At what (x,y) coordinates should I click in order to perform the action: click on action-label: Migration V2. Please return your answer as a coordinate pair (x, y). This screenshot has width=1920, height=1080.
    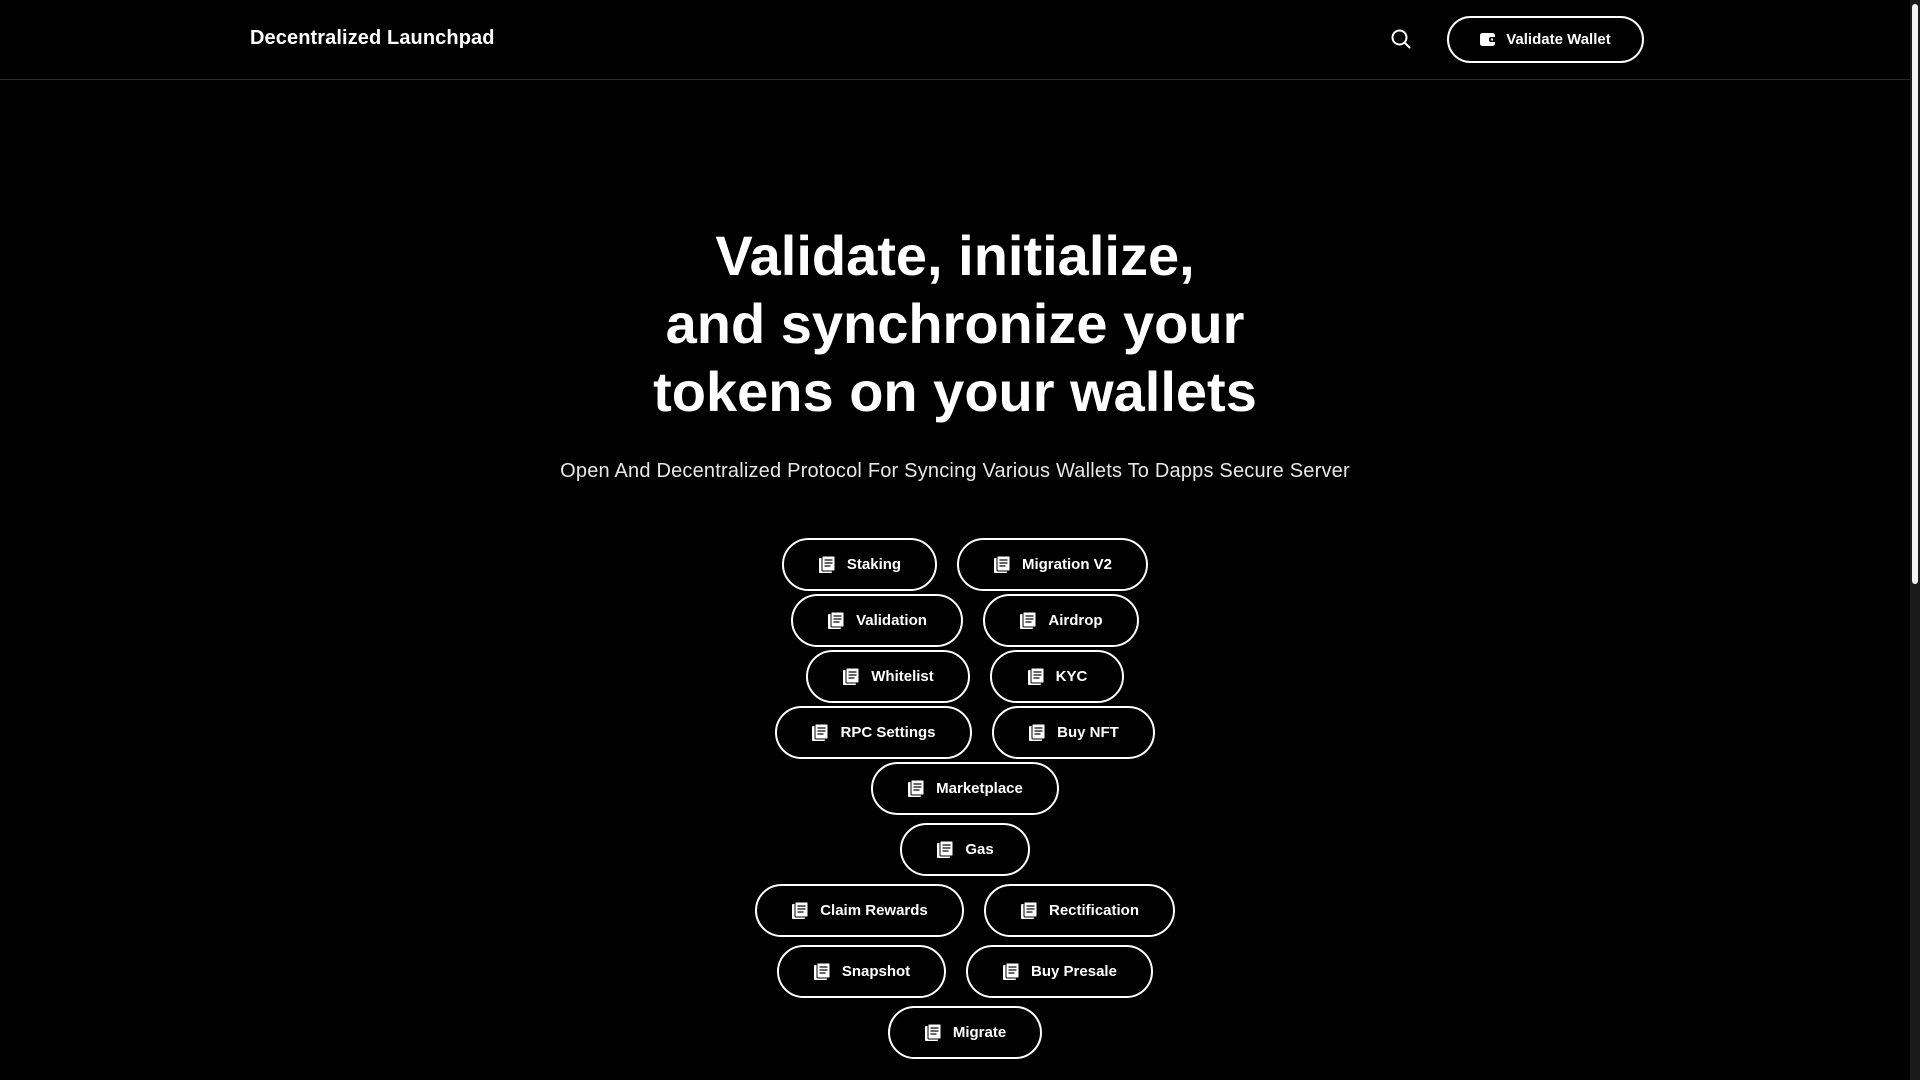
    Looking at the image, I should click on (1066, 564).